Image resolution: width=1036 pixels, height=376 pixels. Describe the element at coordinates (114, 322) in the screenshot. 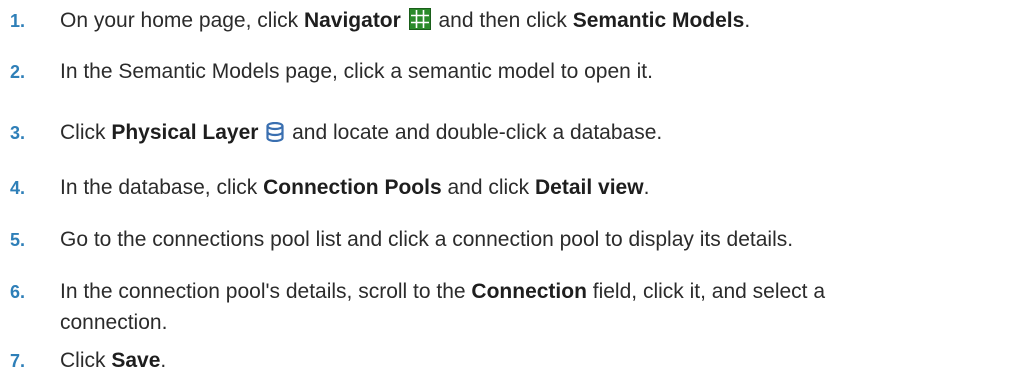

I see `step-text-continuation: connection.` at that location.